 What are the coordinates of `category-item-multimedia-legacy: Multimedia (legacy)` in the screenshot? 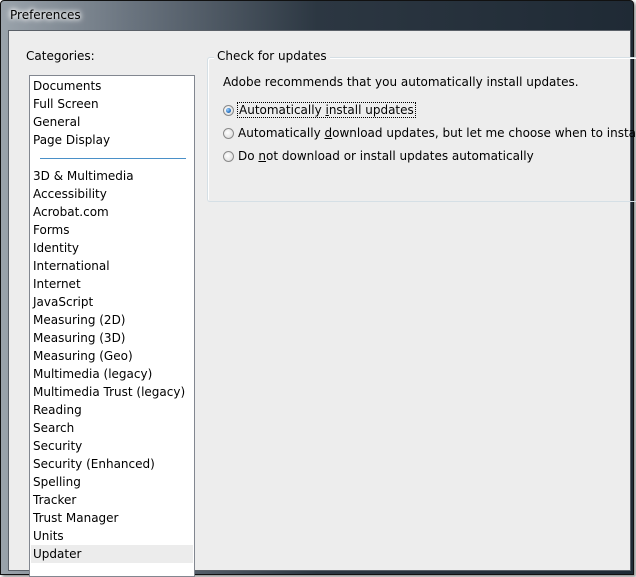 It's located at (112, 374).